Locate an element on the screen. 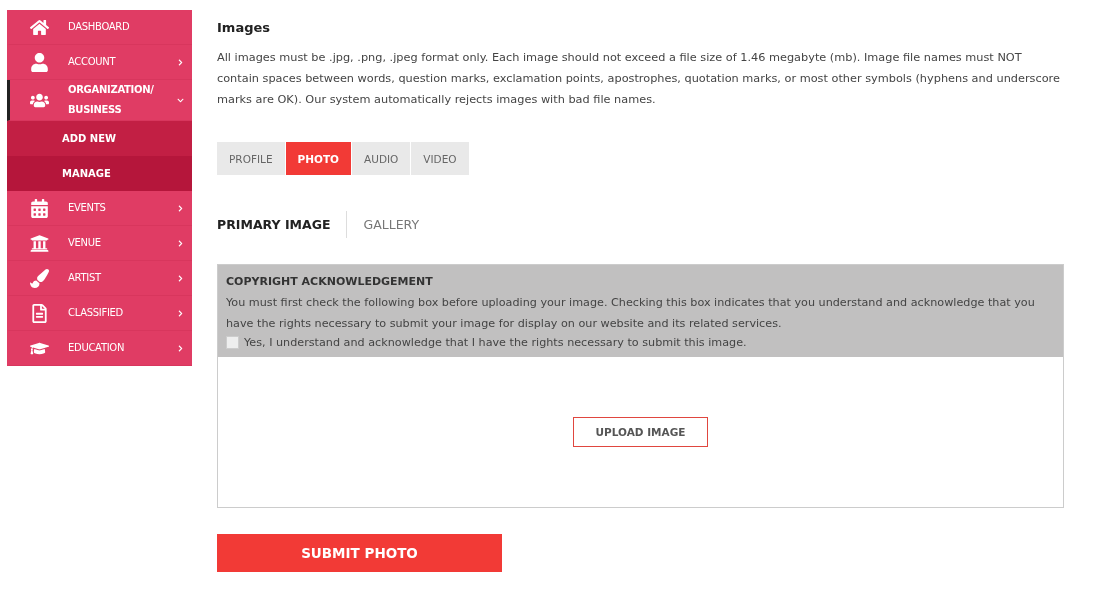 The image size is (1106, 608). submenu-item: ADD NEW is located at coordinates (99, 138).